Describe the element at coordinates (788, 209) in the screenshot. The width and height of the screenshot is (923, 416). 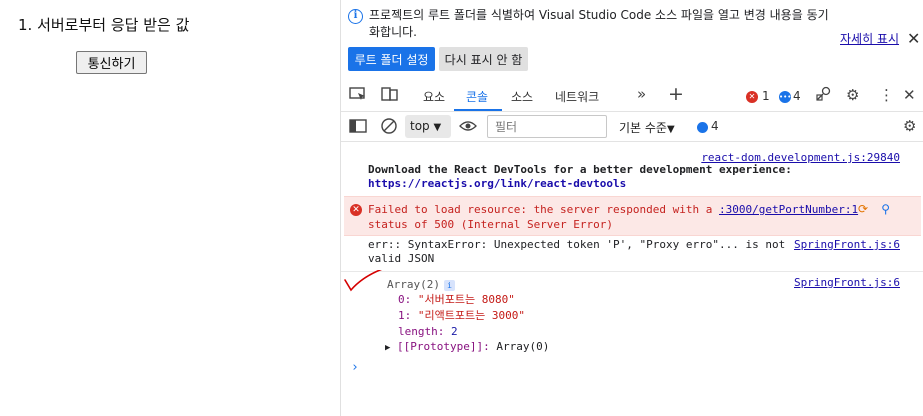
I see `resource-link: :3000/getPortNumber:1` at that location.